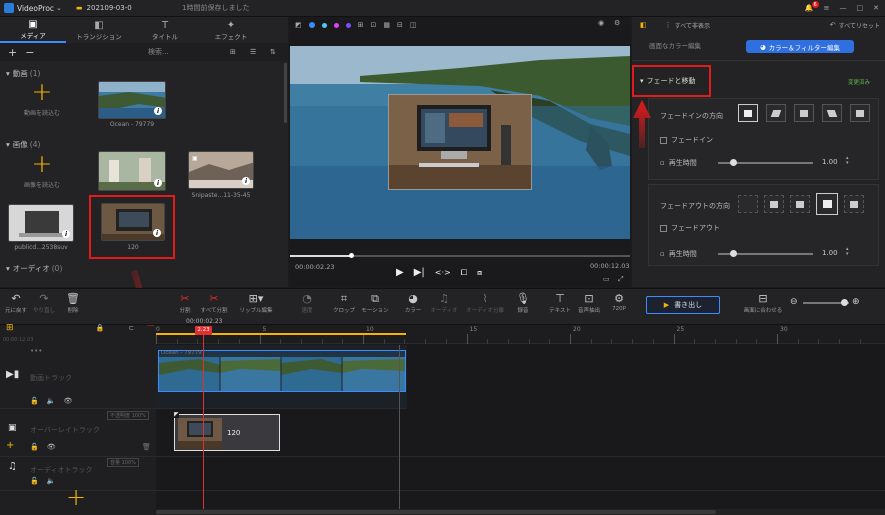 The height and width of the screenshot is (515, 885). I want to click on magnet-icon: ⊂, so click(131, 328).